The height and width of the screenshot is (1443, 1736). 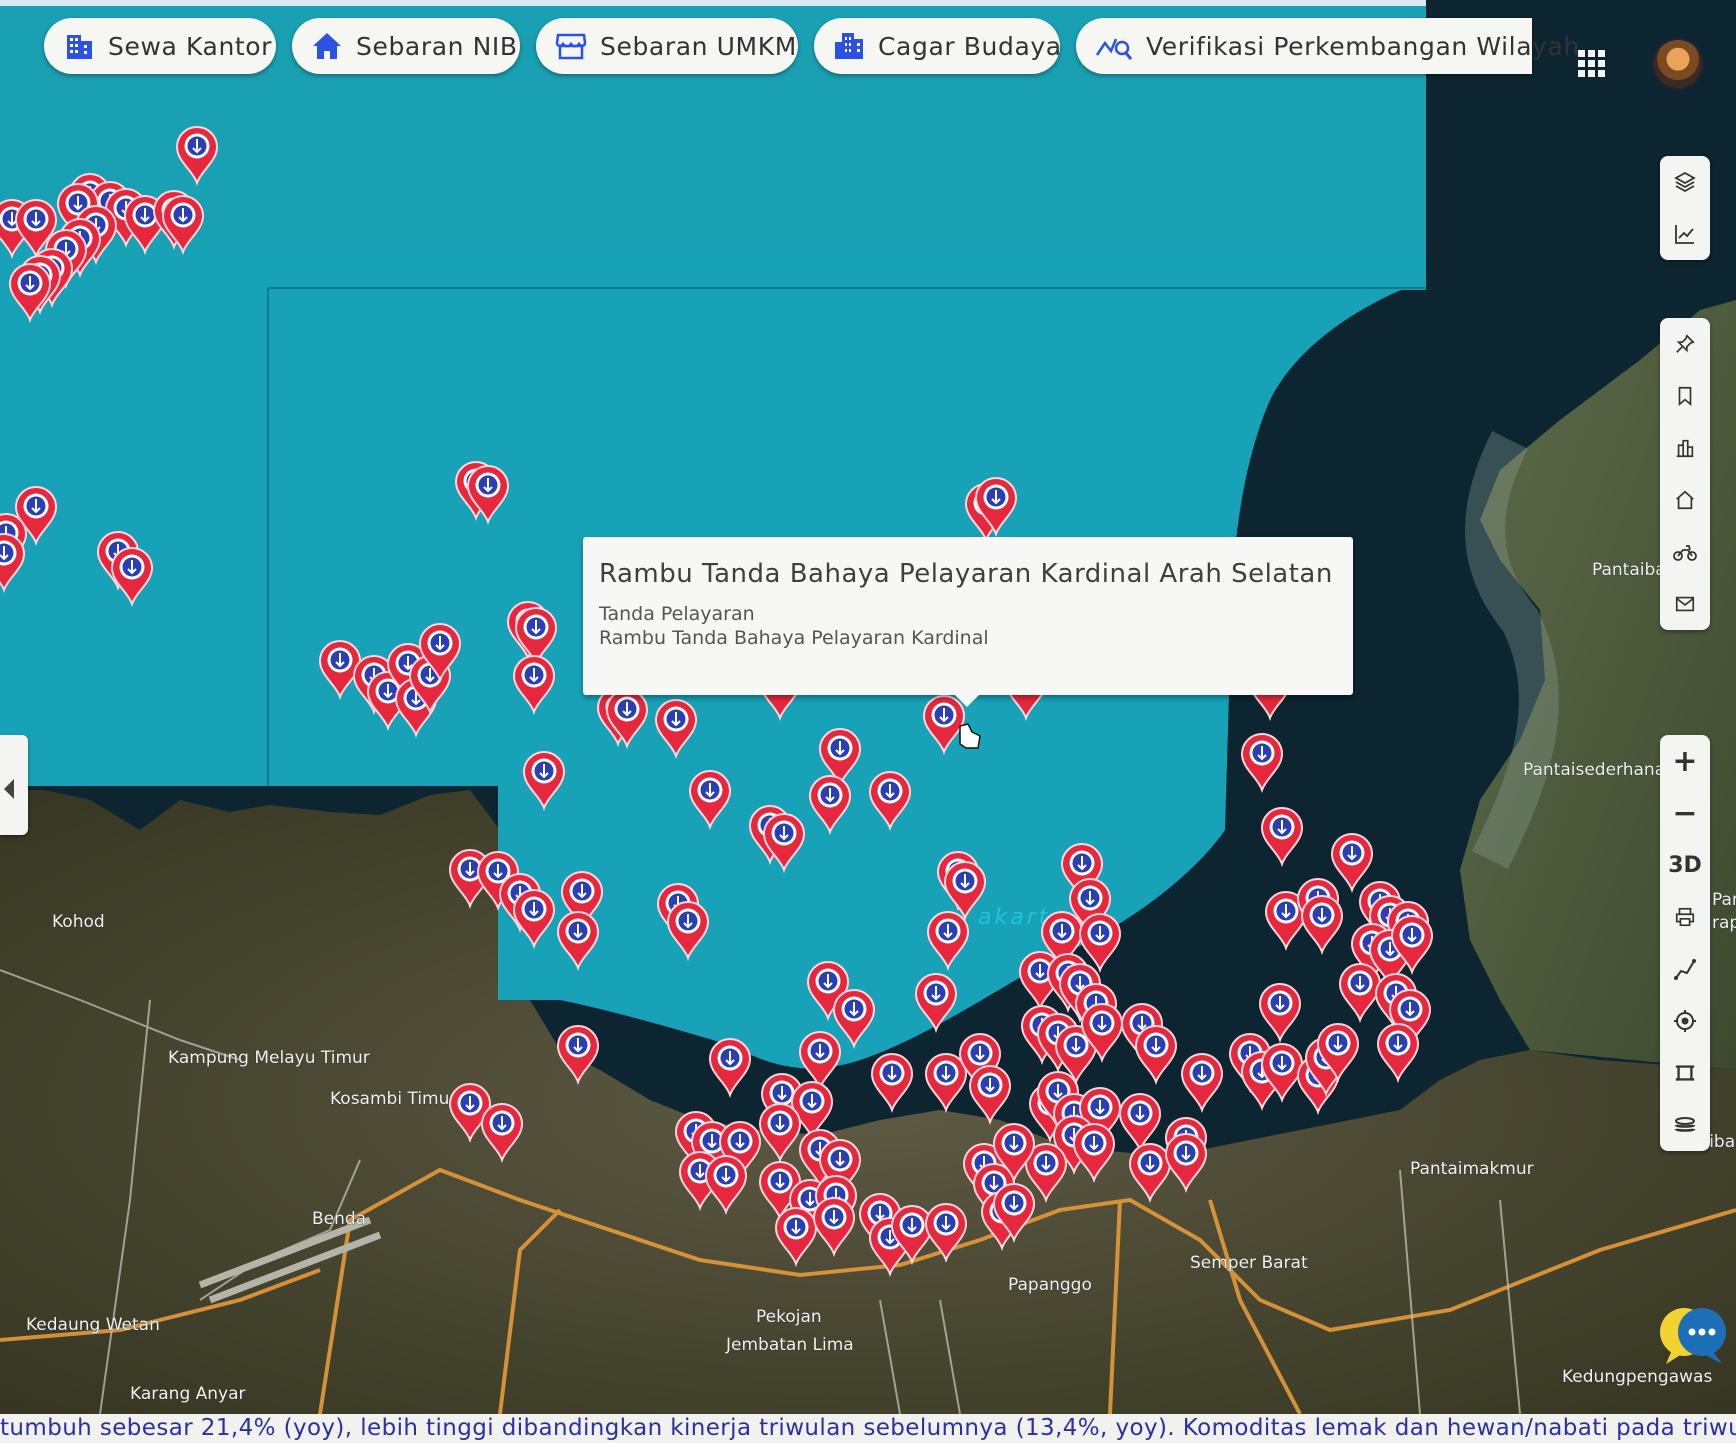 What do you see at coordinates (1724, 923) in the screenshot?
I see `map-label-rap: rap` at bounding box center [1724, 923].